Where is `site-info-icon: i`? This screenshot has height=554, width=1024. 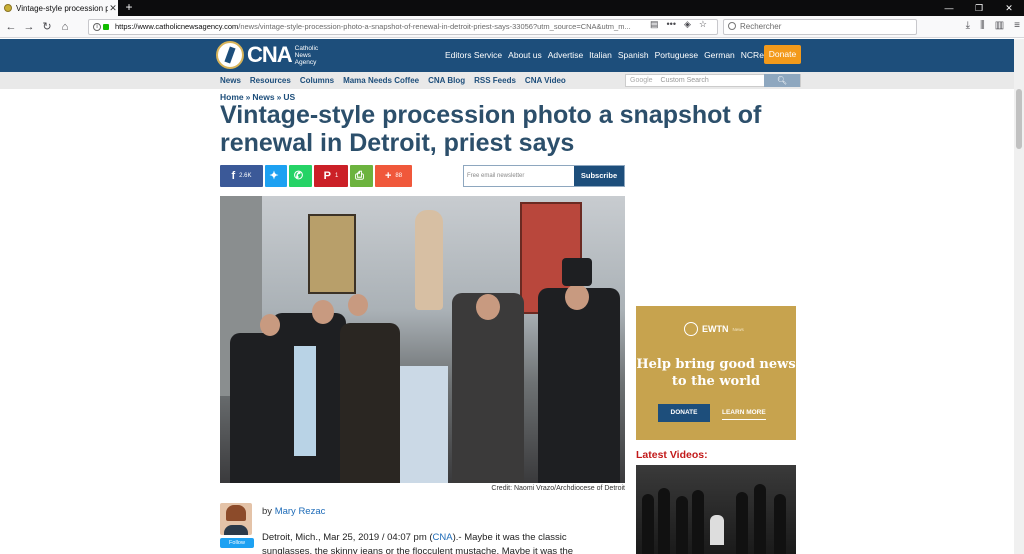
site-info-icon: i is located at coordinates (97, 27).